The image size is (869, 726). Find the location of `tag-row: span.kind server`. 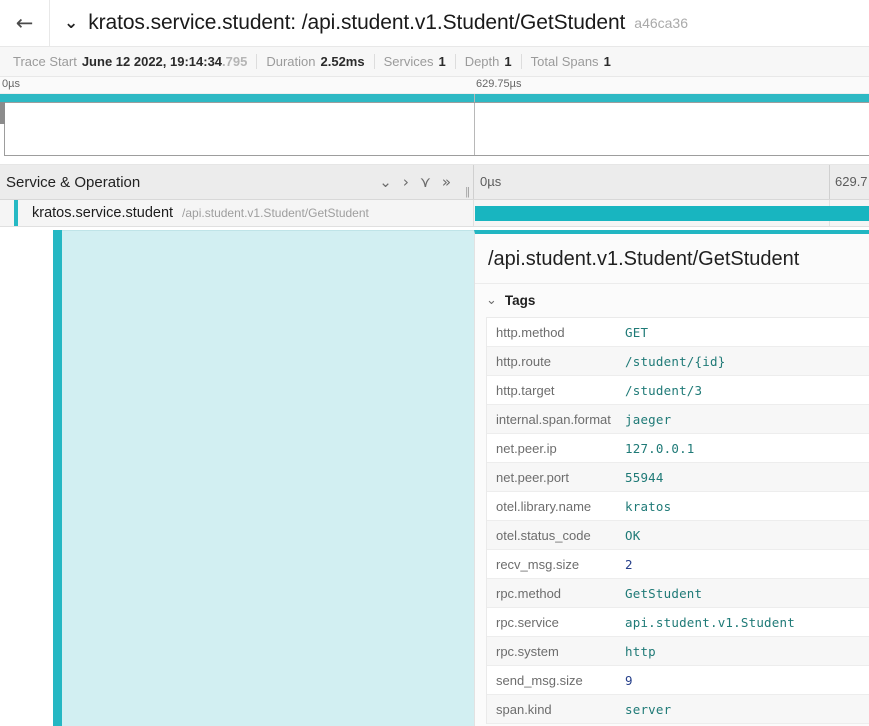

tag-row: span.kind server is located at coordinates (678, 709).